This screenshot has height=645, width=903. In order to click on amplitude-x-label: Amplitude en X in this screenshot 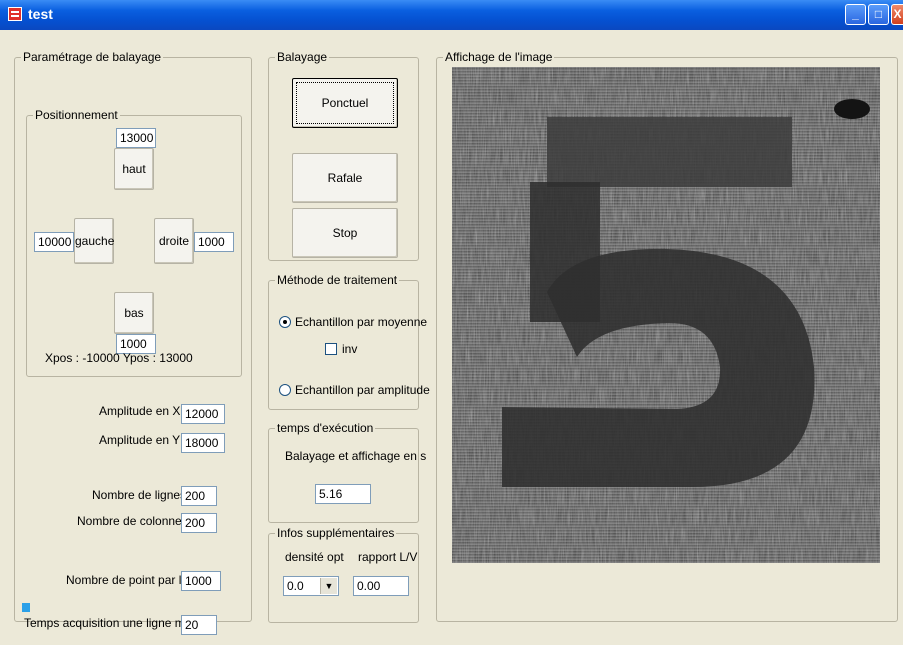, I will do `click(140, 411)`.